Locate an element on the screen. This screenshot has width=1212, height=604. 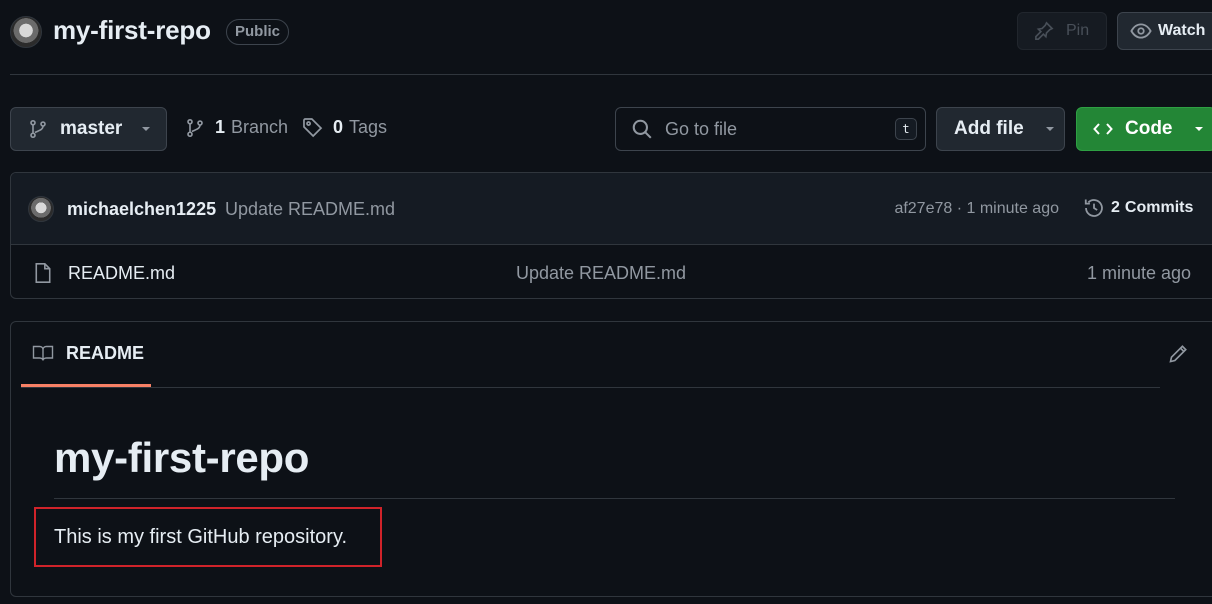
add-file-button: Add file is located at coordinates (1000, 129).